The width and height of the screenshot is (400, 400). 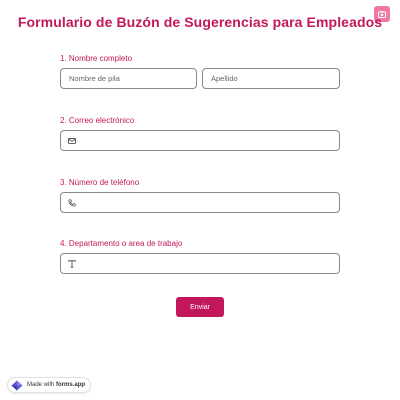 What do you see at coordinates (100, 182) in the screenshot?
I see `question-label-phone: 3. Número de teléfono` at bounding box center [100, 182].